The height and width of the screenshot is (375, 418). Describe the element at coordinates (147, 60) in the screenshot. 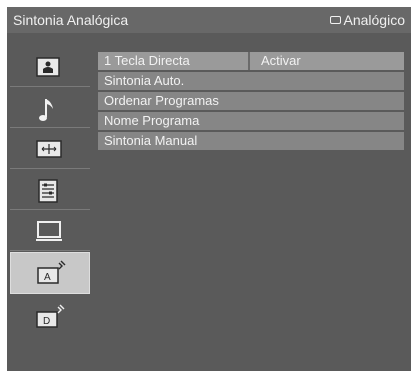

I see `menu-item-label: 1 Tecla Directa` at that location.